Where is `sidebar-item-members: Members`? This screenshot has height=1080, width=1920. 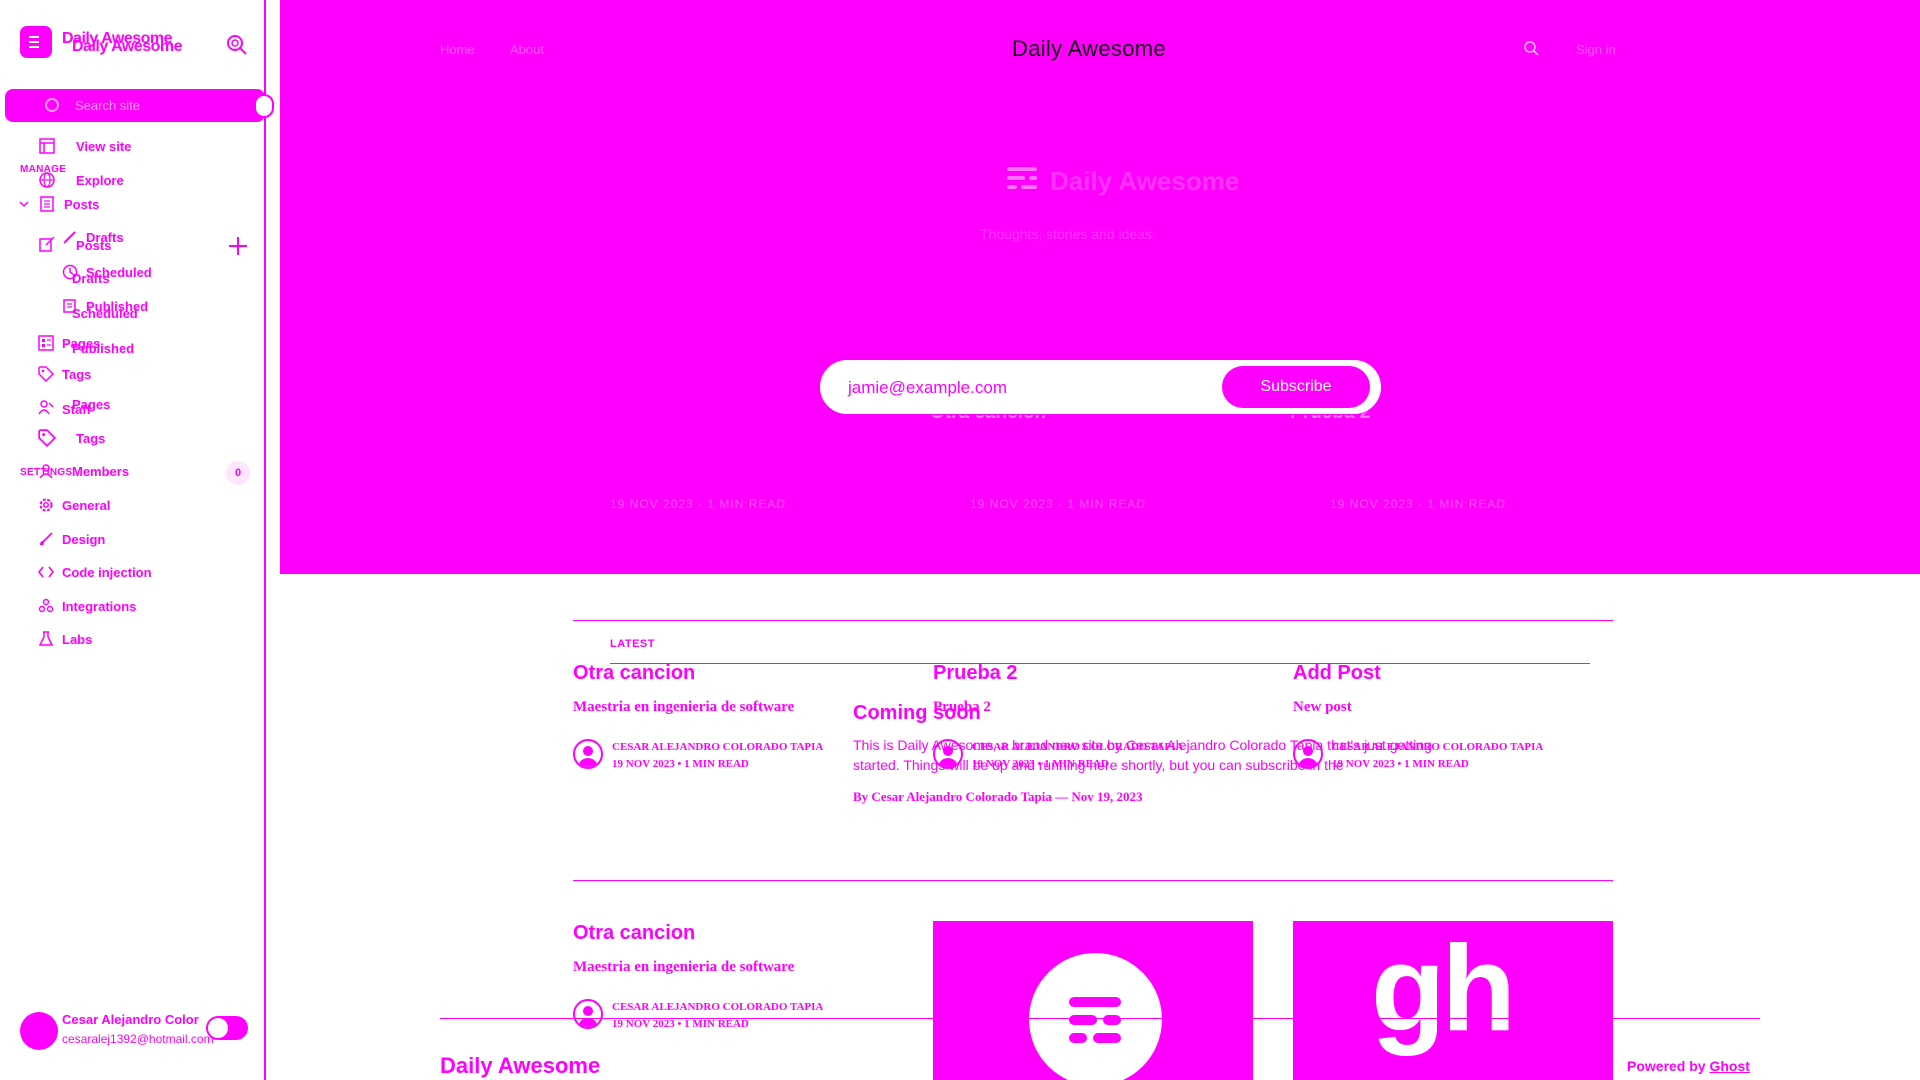 sidebar-item-members: Members is located at coordinates (83, 471).